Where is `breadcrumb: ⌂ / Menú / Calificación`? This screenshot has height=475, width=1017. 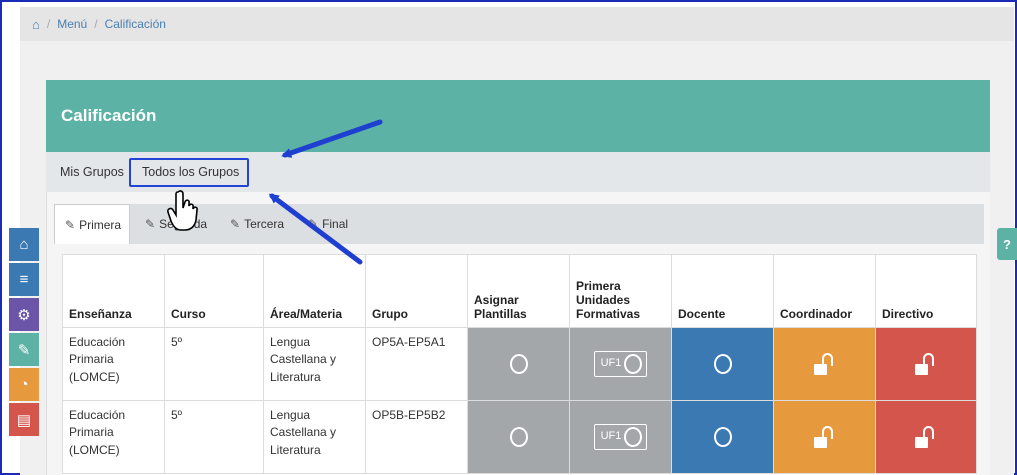
breadcrumb: ⌂ / Menú / Calificación is located at coordinates (517, 24).